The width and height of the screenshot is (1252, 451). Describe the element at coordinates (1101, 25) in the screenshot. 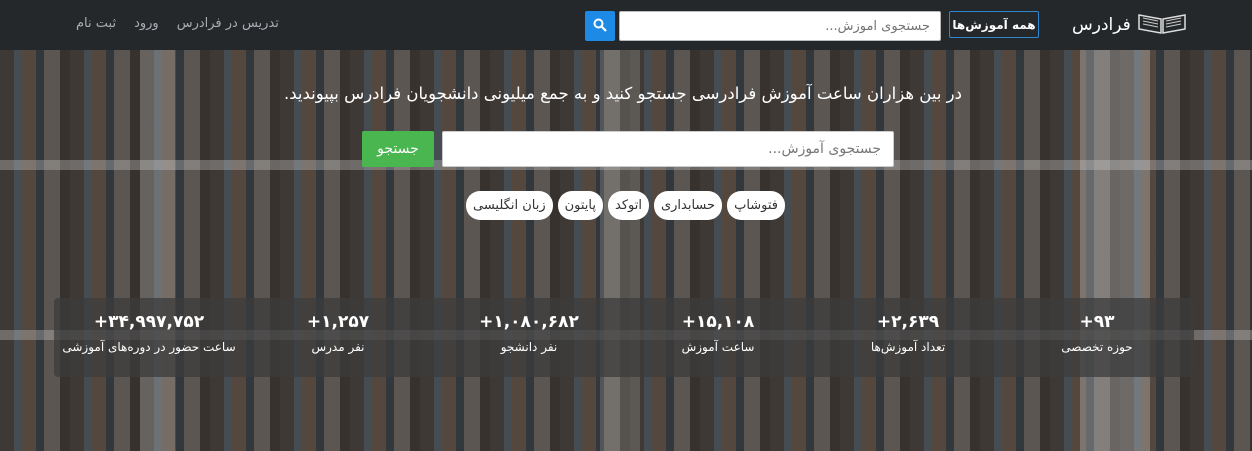

I see `brand-name: فرادرس` at that location.